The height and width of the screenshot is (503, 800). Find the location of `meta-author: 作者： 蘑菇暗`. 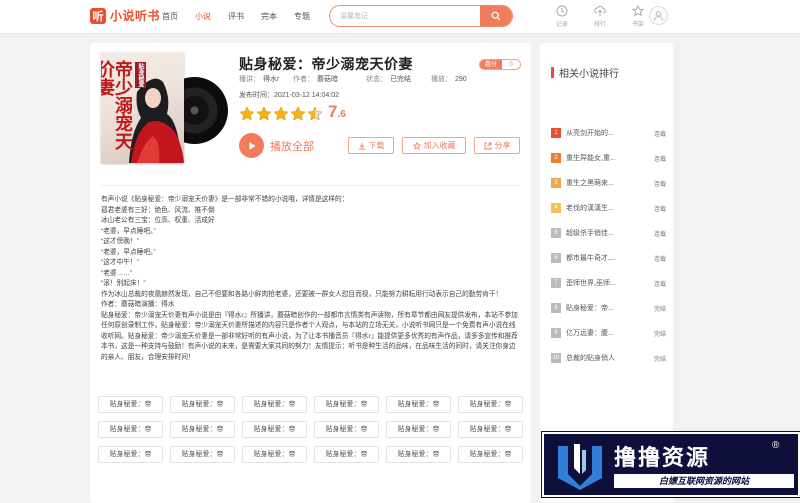

meta-author: 作者： 蘑菇暗 is located at coordinates (315, 79).